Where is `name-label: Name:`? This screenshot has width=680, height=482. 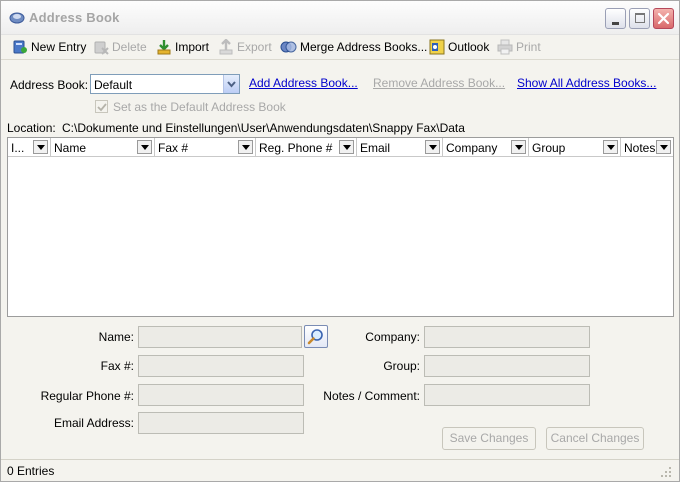
name-label: Name: is located at coordinates (116, 337).